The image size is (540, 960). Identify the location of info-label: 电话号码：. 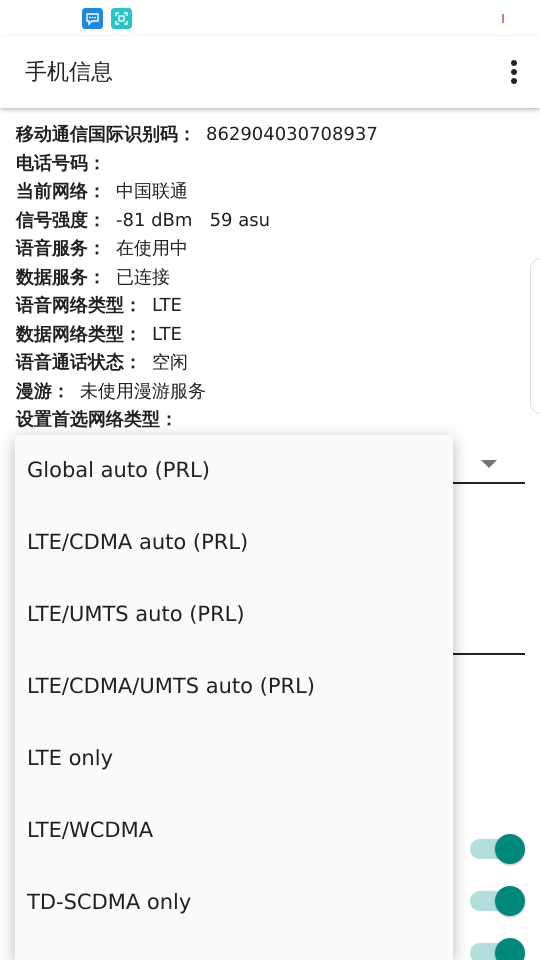
(61, 164).